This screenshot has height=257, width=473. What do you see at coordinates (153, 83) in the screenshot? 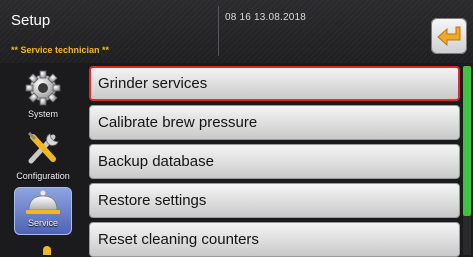
I see `menu-item-label: Grinder services` at bounding box center [153, 83].